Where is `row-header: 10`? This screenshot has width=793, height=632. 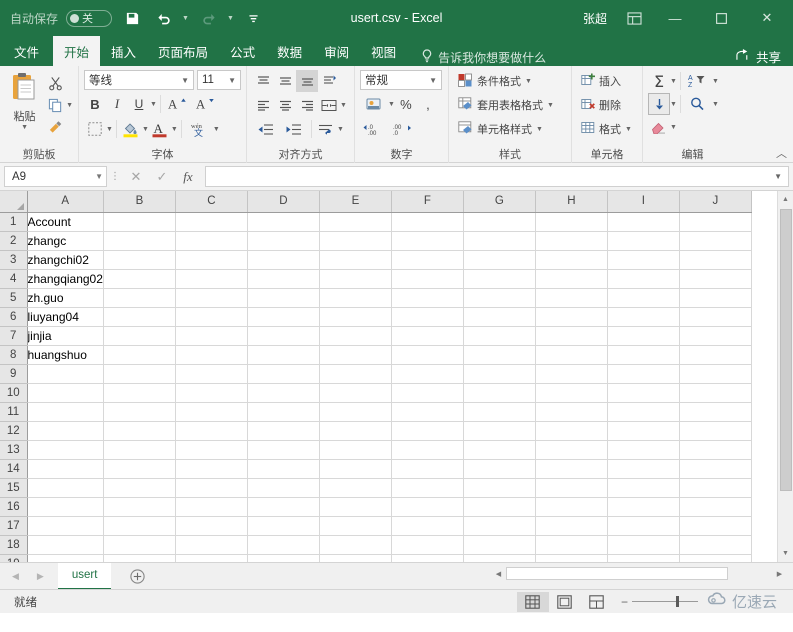 row-header: 10 is located at coordinates (14, 393).